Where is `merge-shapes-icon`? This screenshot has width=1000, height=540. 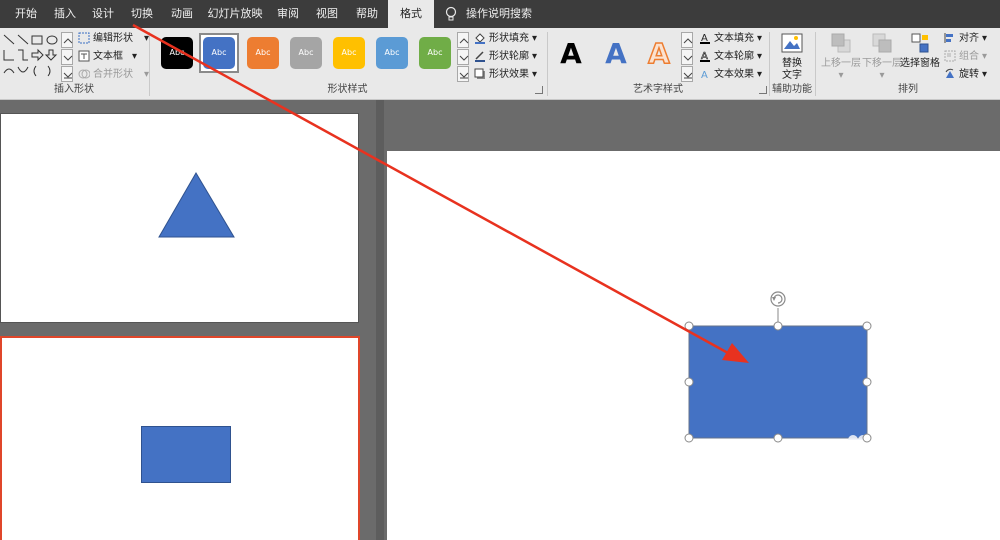
merge-shapes-icon is located at coordinates (84, 74).